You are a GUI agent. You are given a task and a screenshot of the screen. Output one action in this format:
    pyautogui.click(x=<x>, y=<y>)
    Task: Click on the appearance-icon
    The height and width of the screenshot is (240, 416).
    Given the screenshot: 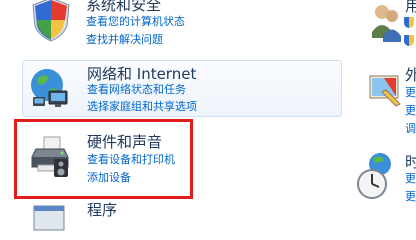 What is the action you would take?
    pyautogui.click(x=385, y=91)
    